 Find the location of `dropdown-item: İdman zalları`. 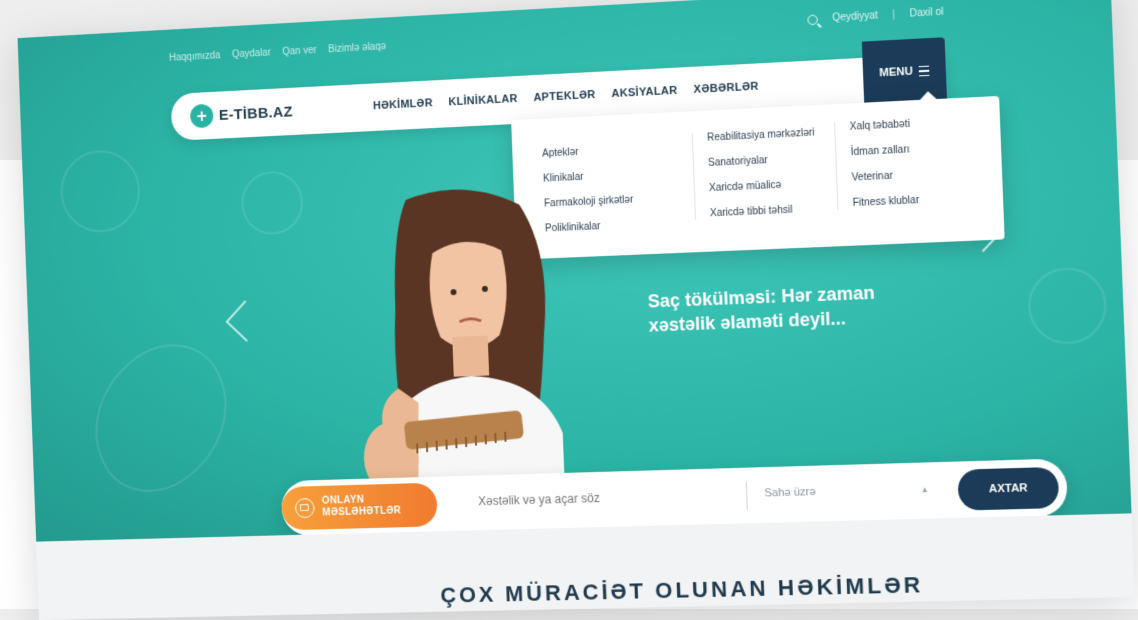

dropdown-item: İdman zalları is located at coordinates (883, 151).